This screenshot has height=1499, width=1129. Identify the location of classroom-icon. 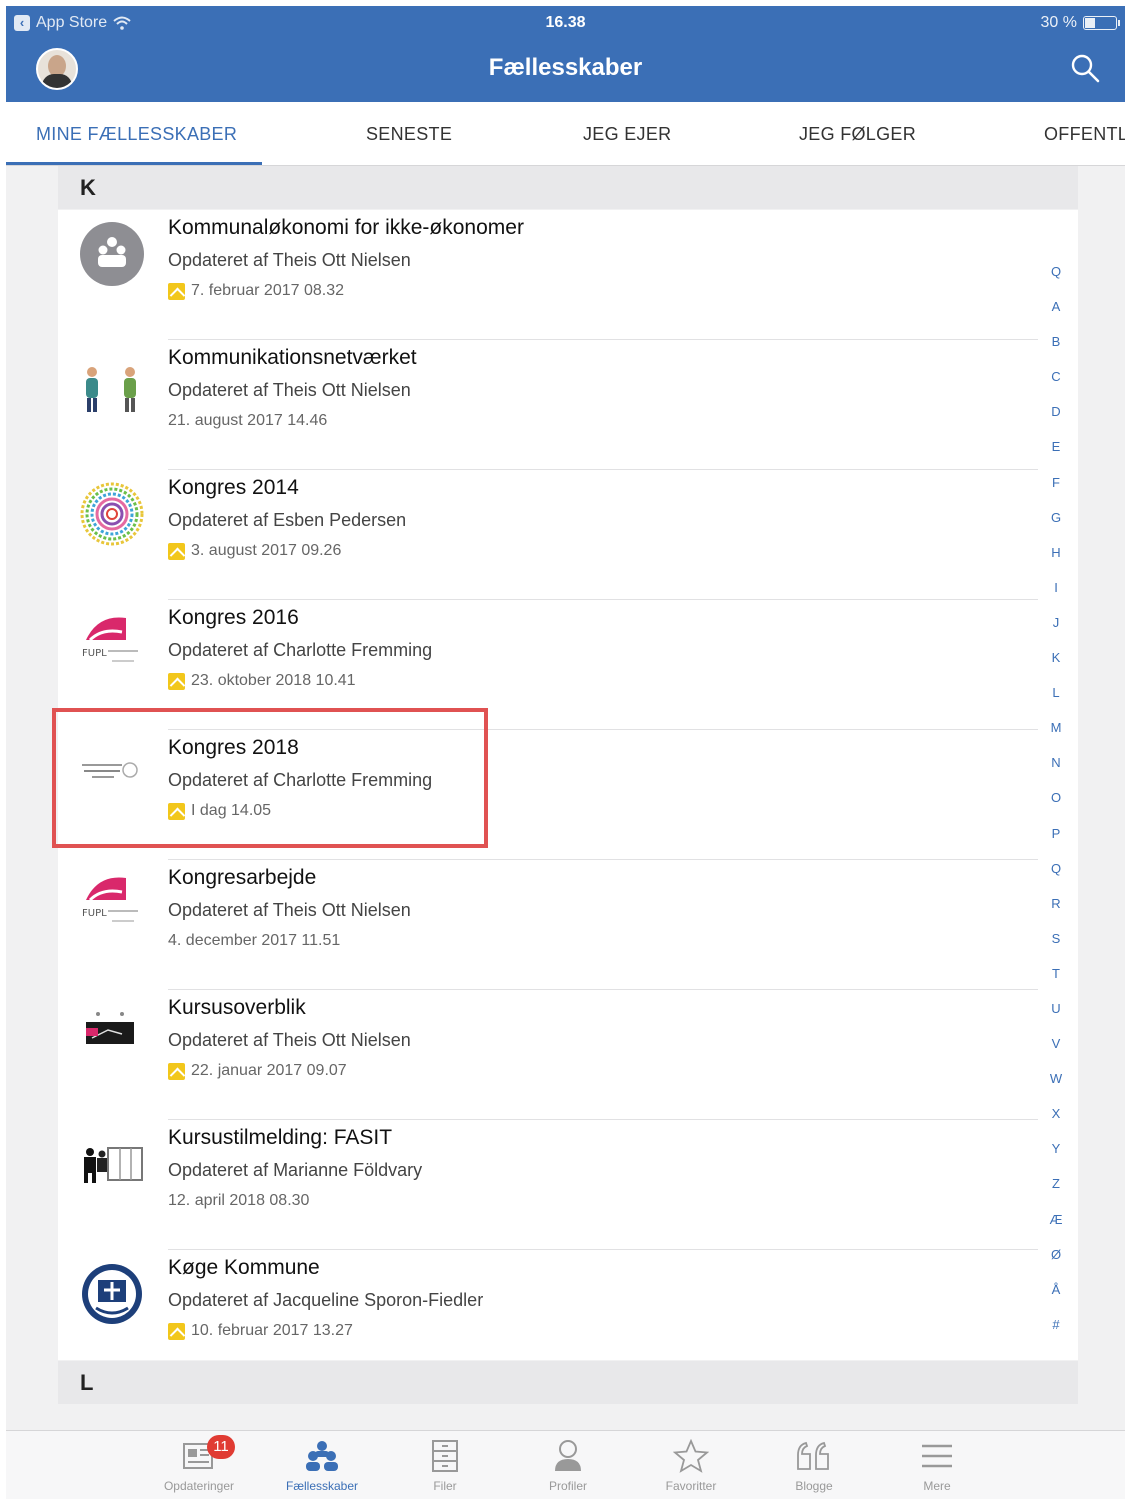
(113, 1165).